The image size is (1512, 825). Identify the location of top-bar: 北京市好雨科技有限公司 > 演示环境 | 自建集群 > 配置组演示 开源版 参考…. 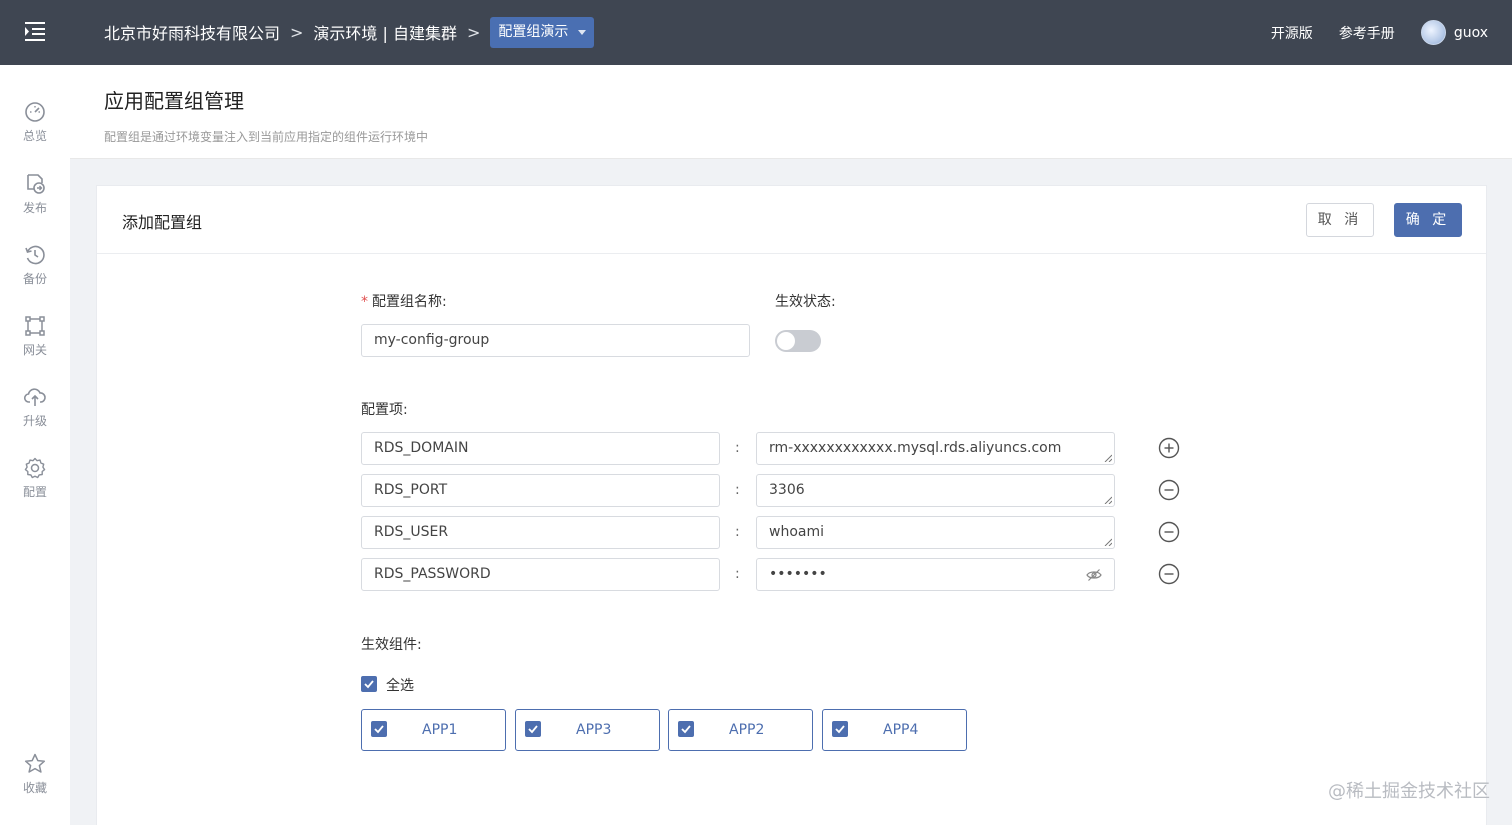
(756, 32).